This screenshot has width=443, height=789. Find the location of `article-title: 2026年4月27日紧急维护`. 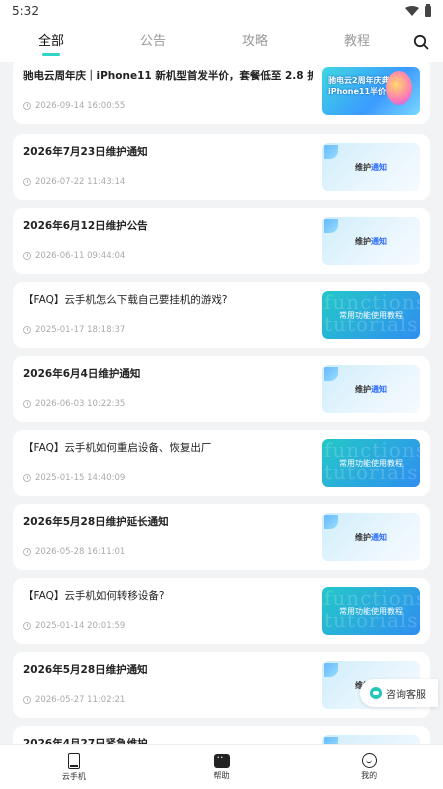

article-title: 2026年4月27日紧急维护 is located at coordinates (85, 741).